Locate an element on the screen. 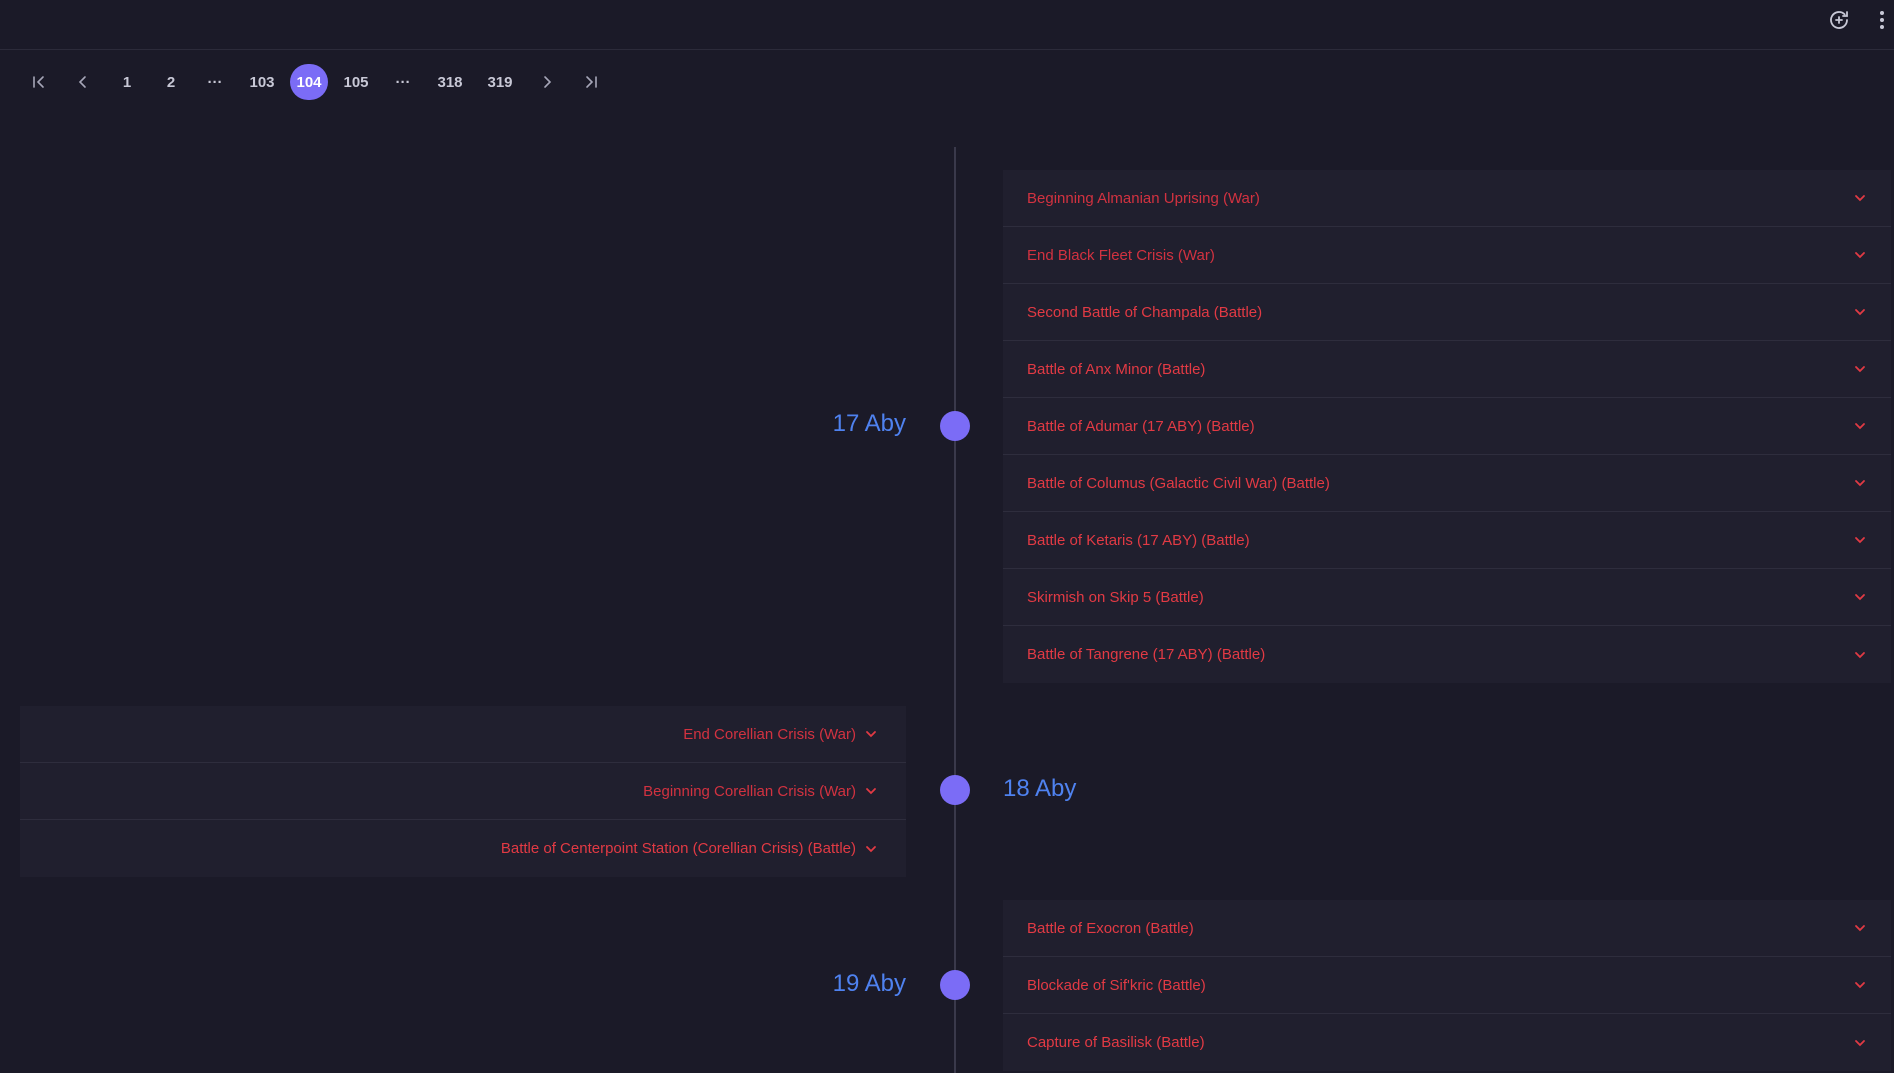  event-title: Battle of Adumar (17 ABY) (Battle) is located at coordinates (1141, 426).